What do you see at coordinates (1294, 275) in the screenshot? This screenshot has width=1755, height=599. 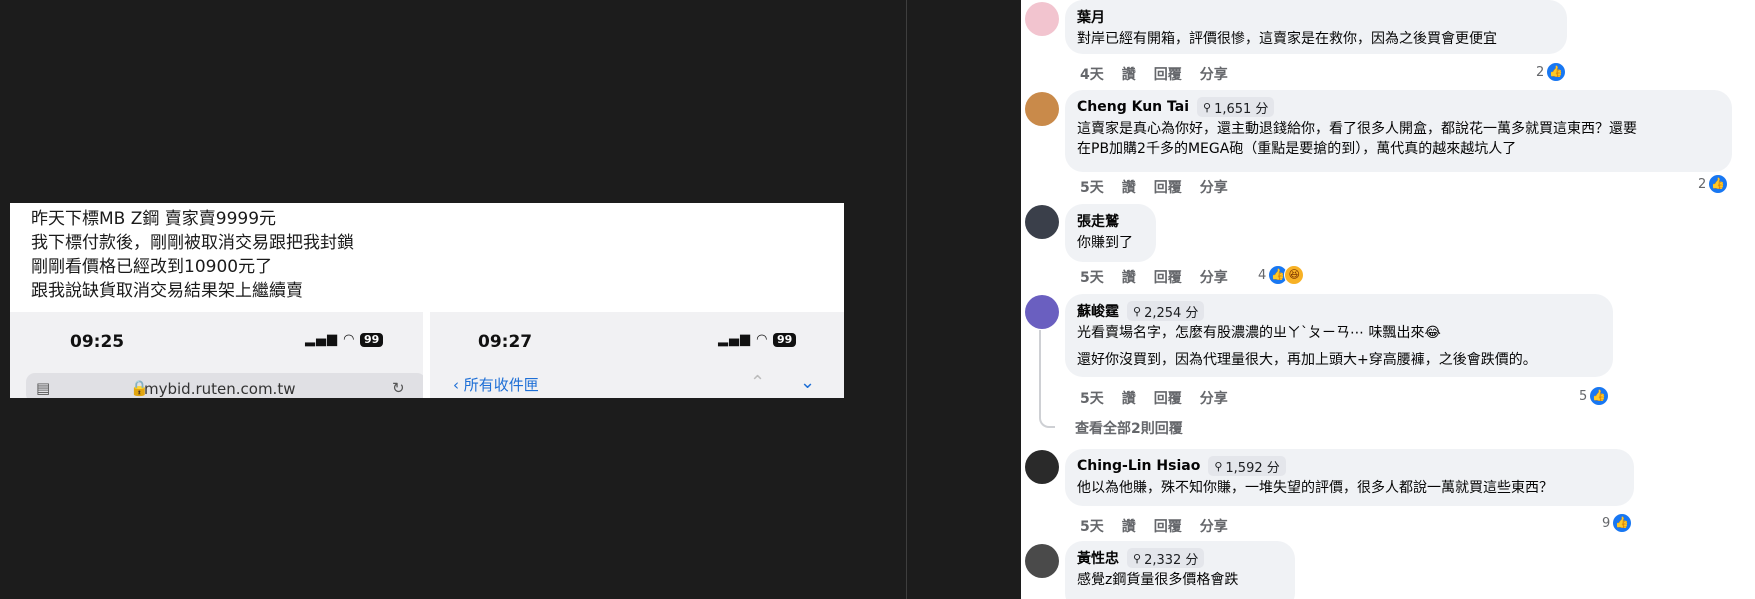 I see `haha-icon: 😆` at bounding box center [1294, 275].